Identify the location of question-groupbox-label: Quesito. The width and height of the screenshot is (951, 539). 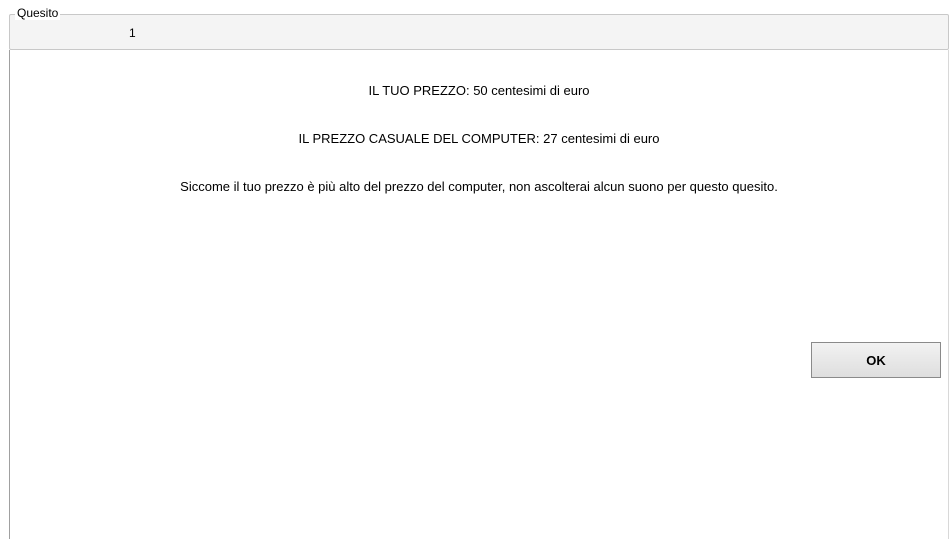
(38, 13).